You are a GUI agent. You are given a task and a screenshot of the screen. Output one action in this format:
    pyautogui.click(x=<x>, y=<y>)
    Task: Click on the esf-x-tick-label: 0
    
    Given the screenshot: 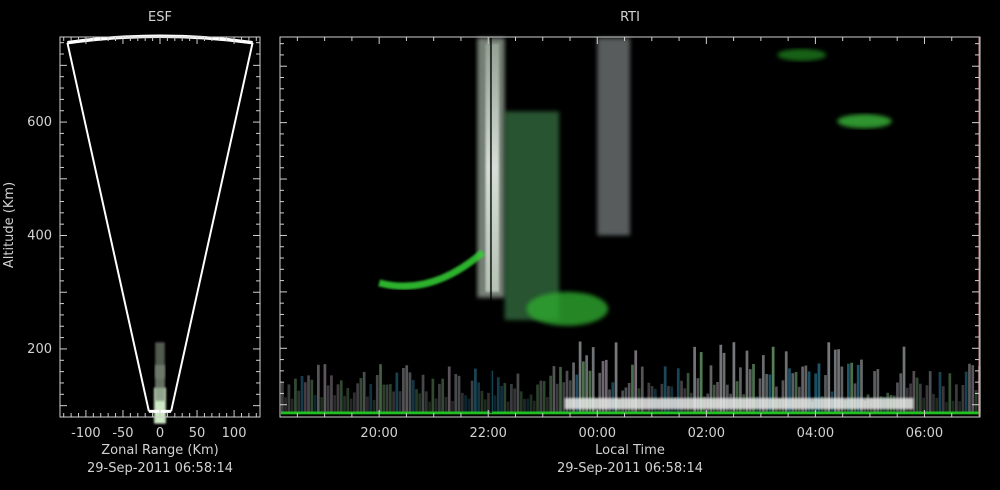 What is the action you would take?
    pyautogui.click(x=160, y=433)
    